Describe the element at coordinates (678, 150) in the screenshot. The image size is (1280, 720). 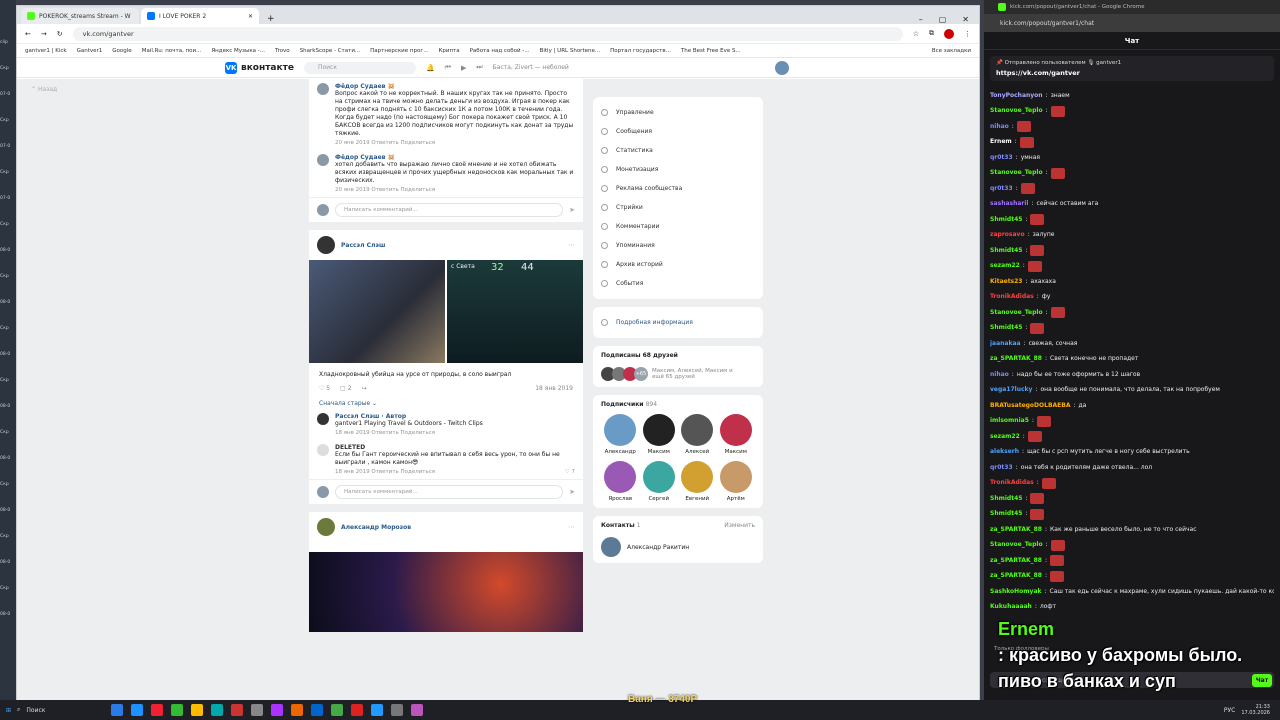
I see `menu-item: Статистика` at that location.